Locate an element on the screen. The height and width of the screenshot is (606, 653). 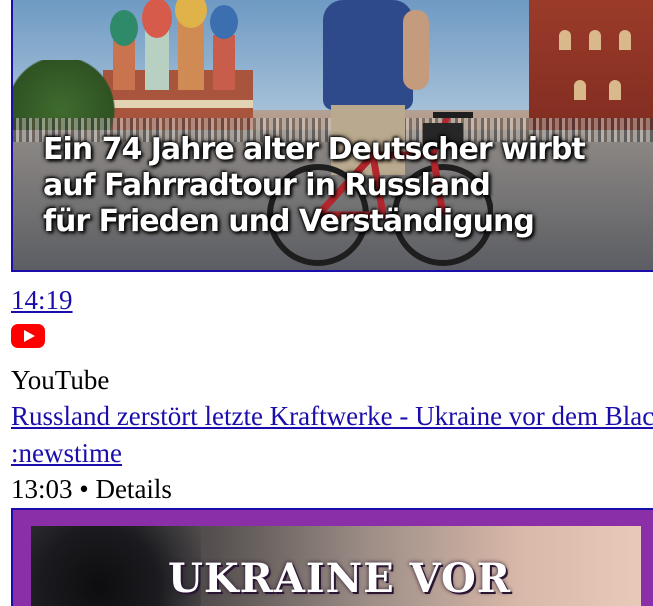
headline-line-1: Ein 74 Jahre alter Deutscher wirbt is located at coordinates (314, 149).